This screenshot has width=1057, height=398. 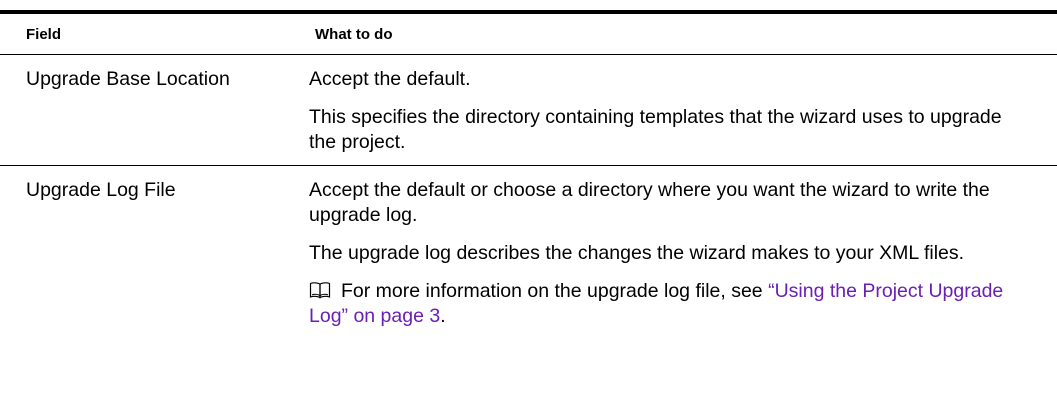 I want to click on description-paragraph: Accept the default., so click(x=390, y=79).